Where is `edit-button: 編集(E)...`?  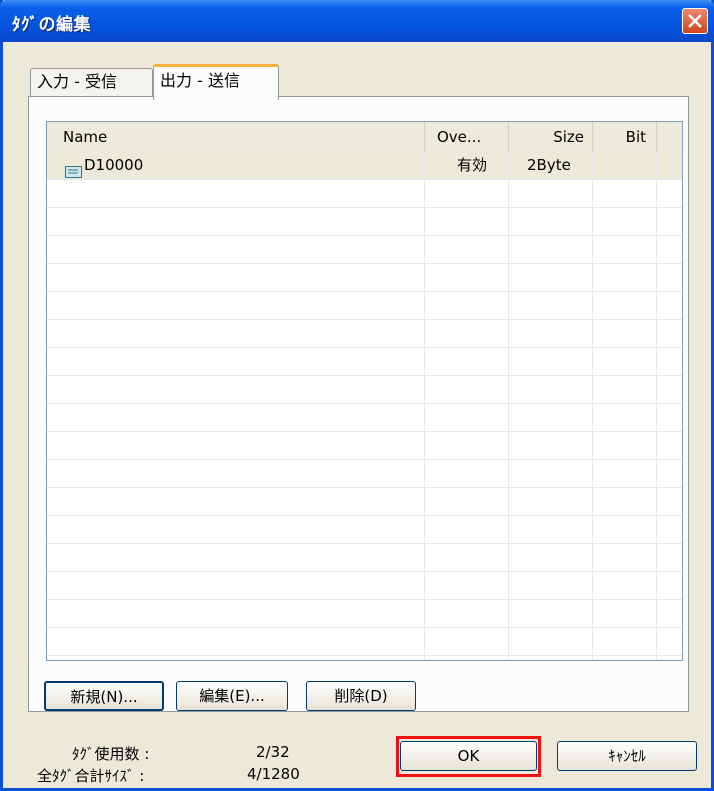
edit-button: 編集(E)... is located at coordinates (232, 696).